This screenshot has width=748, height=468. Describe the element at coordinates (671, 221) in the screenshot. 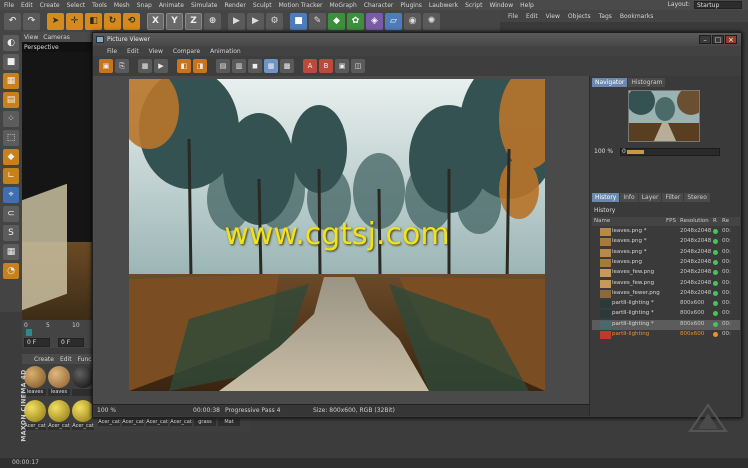

I see `col-fps: FPS` at that location.